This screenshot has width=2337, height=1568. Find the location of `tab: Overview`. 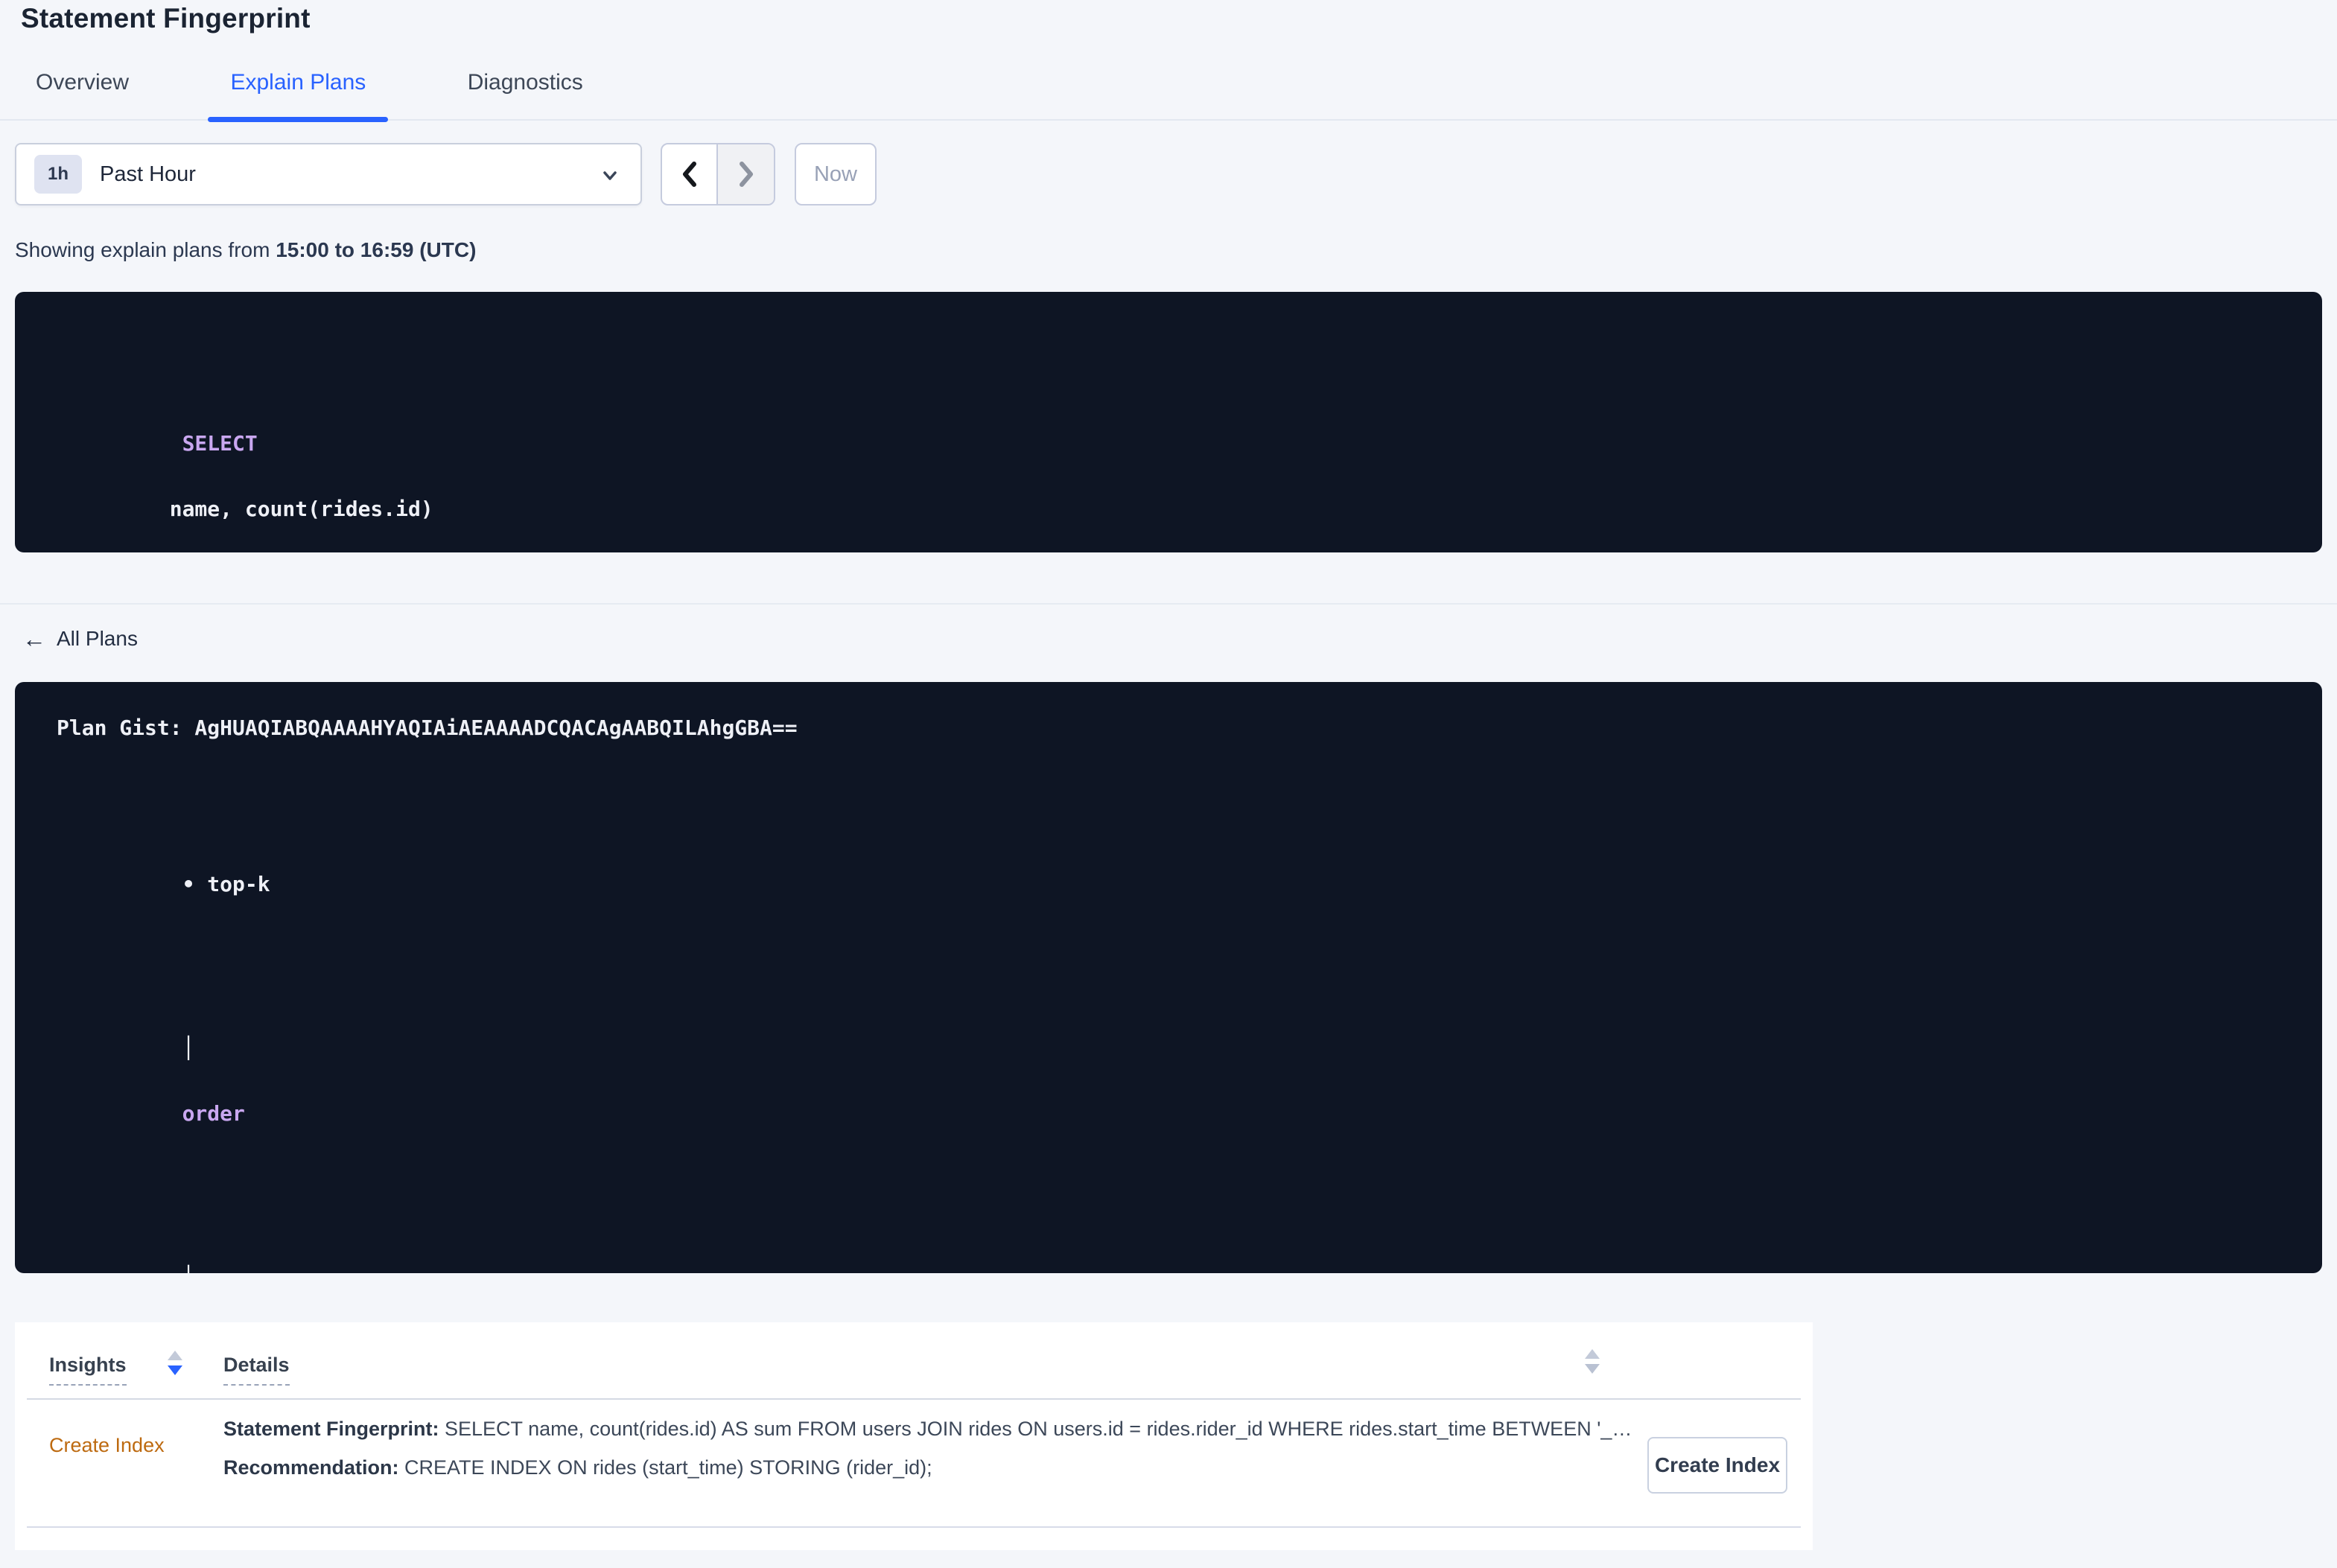

tab: Overview is located at coordinates (82, 92).